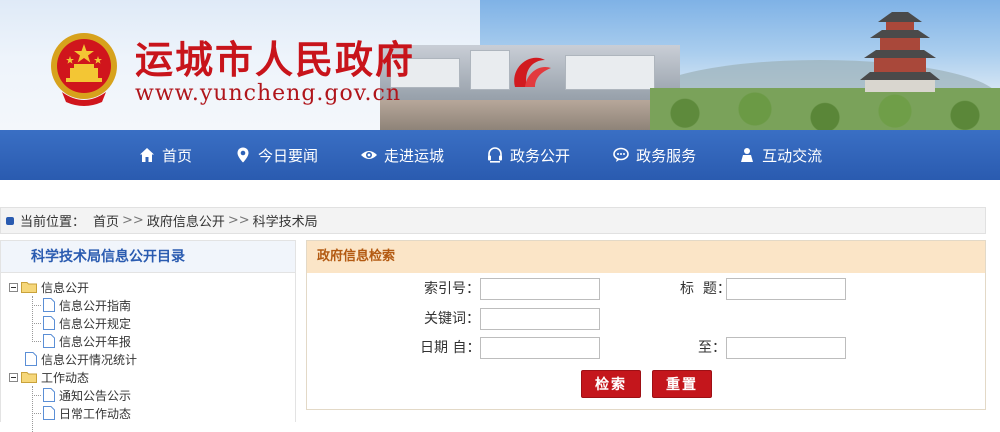  I want to click on breadcrumb-current: 科学技术局, so click(285, 220).